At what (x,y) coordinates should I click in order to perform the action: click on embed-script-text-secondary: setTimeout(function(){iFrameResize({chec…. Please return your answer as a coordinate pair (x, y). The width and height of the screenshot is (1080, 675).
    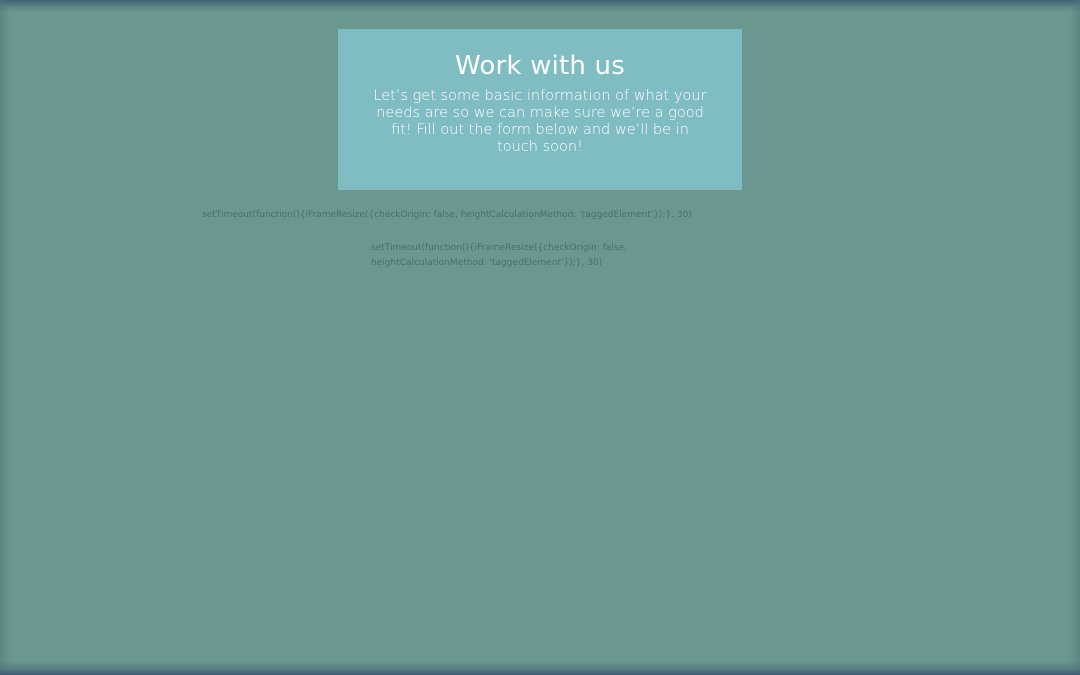
    Looking at the image, I should click on (499, 255).